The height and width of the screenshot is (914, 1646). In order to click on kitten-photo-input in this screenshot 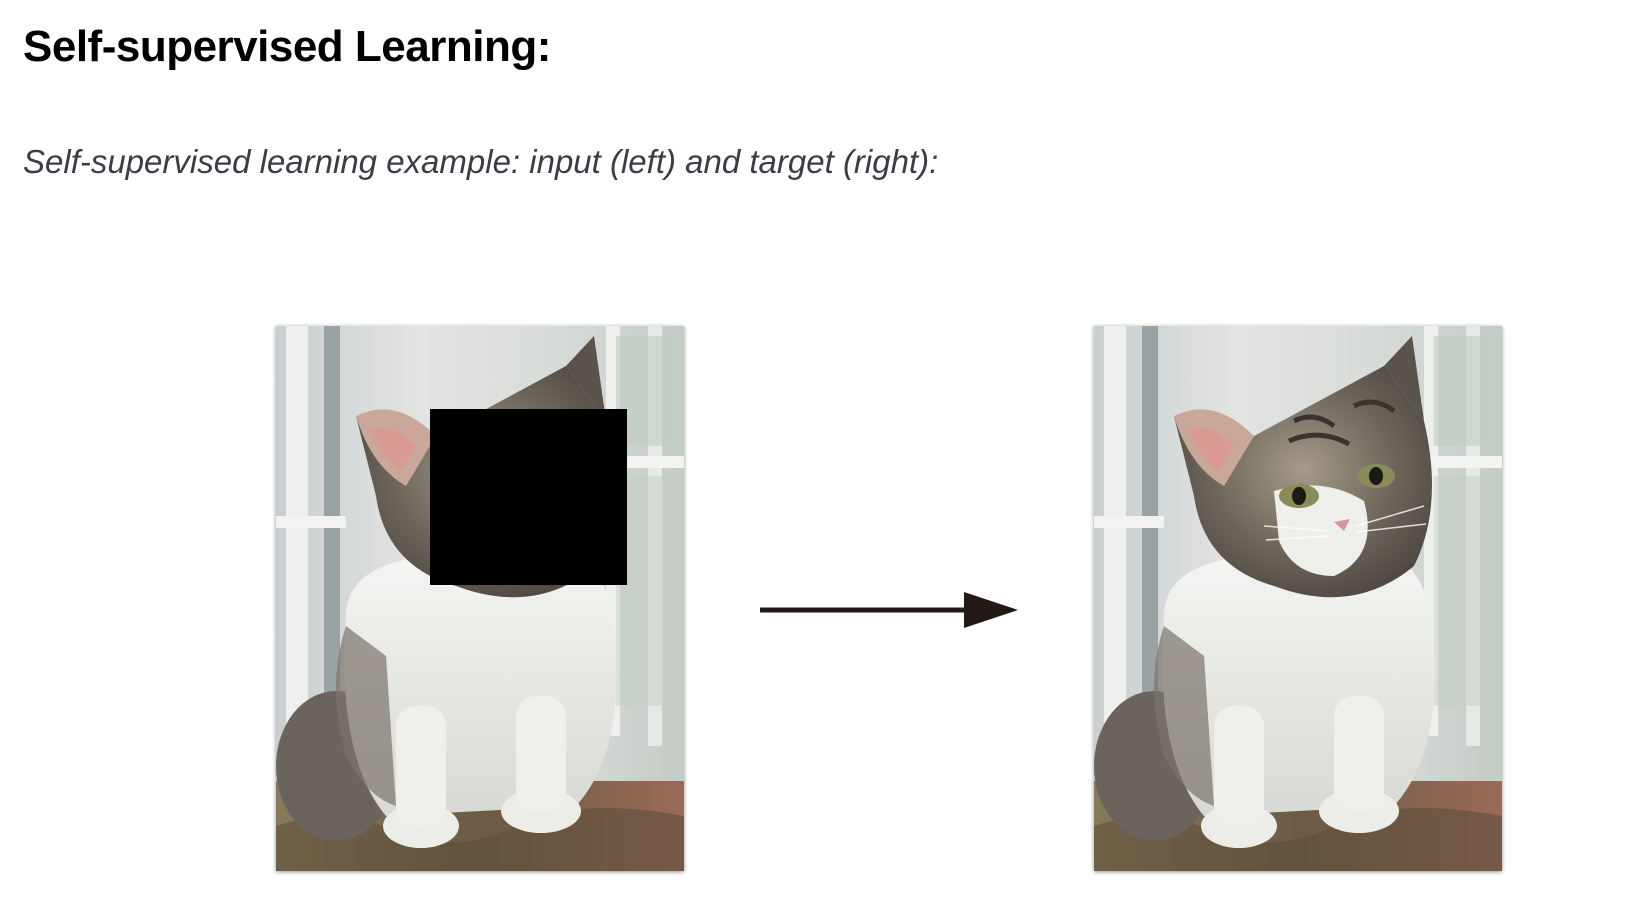, I will do `click(480, 598)`.